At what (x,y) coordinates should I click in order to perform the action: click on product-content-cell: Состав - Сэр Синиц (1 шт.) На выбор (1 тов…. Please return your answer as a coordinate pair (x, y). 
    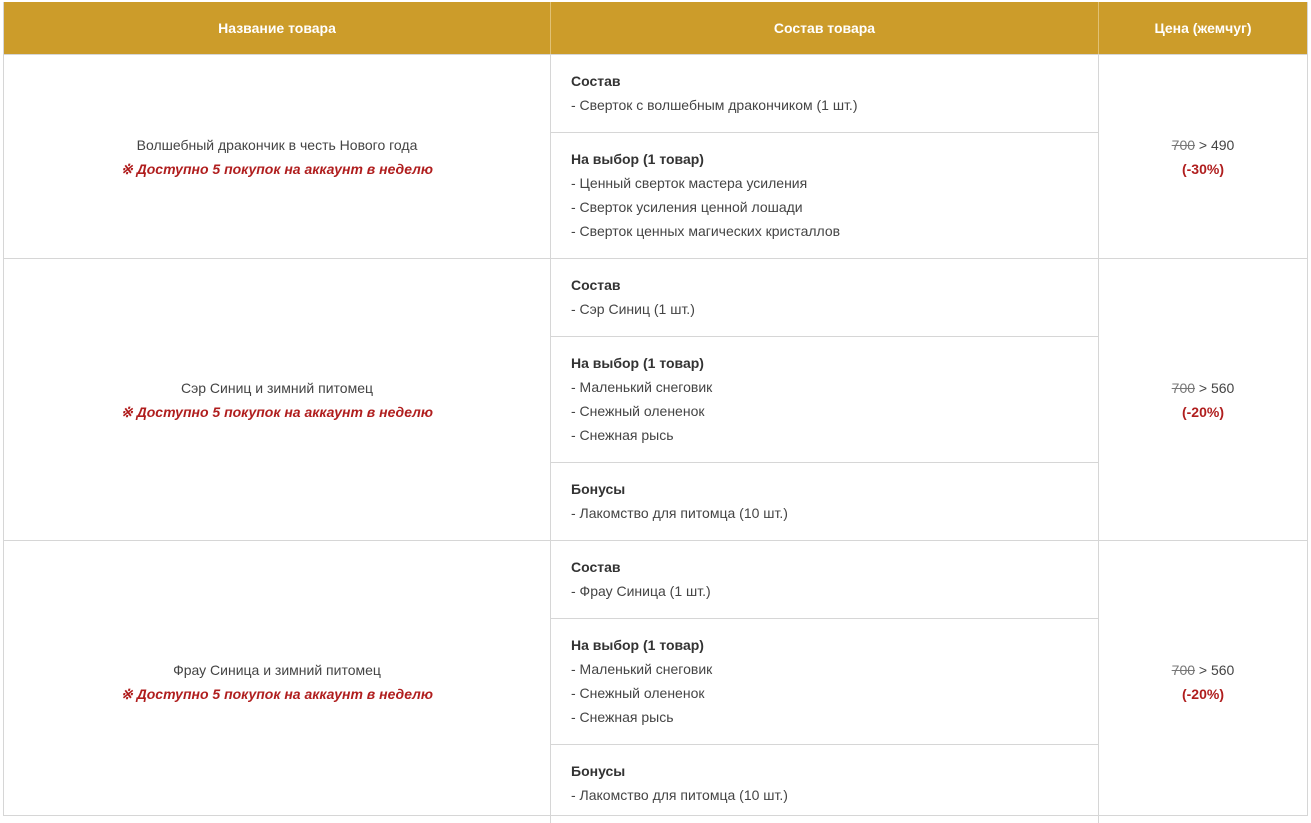
    Looking at the image, I should click on (825, 399).